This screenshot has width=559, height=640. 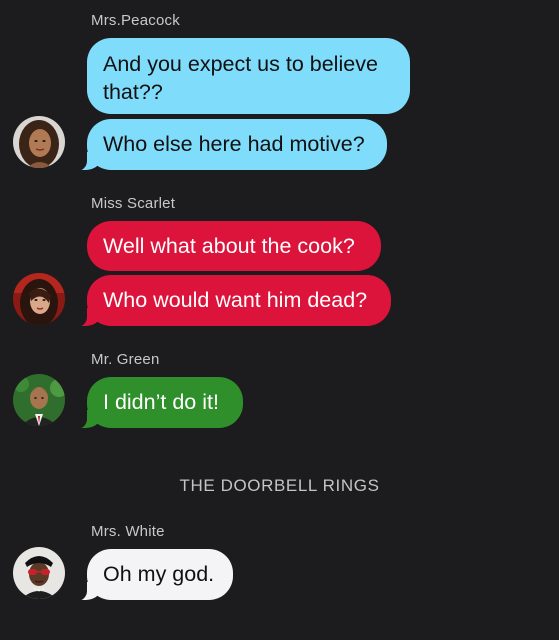 I want to click on message-bubble: Who would want him dead?, so click(x=234, y=301).